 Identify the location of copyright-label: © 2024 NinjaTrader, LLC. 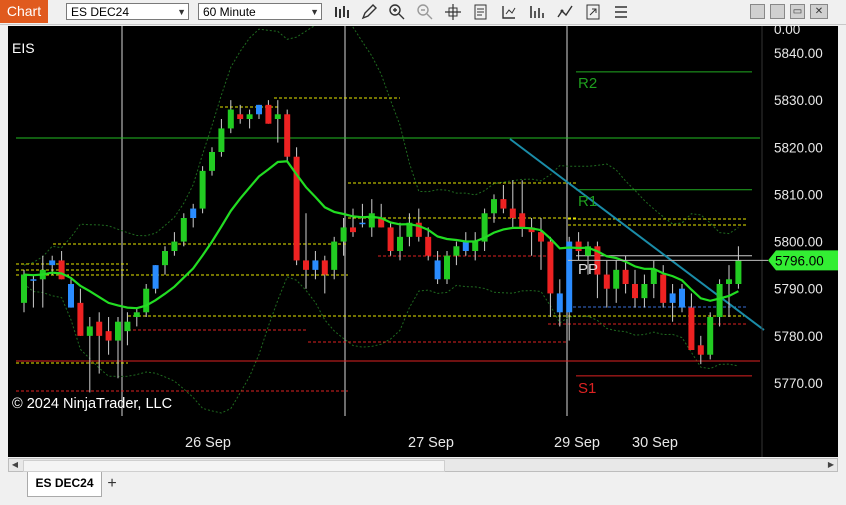
(92, 404).